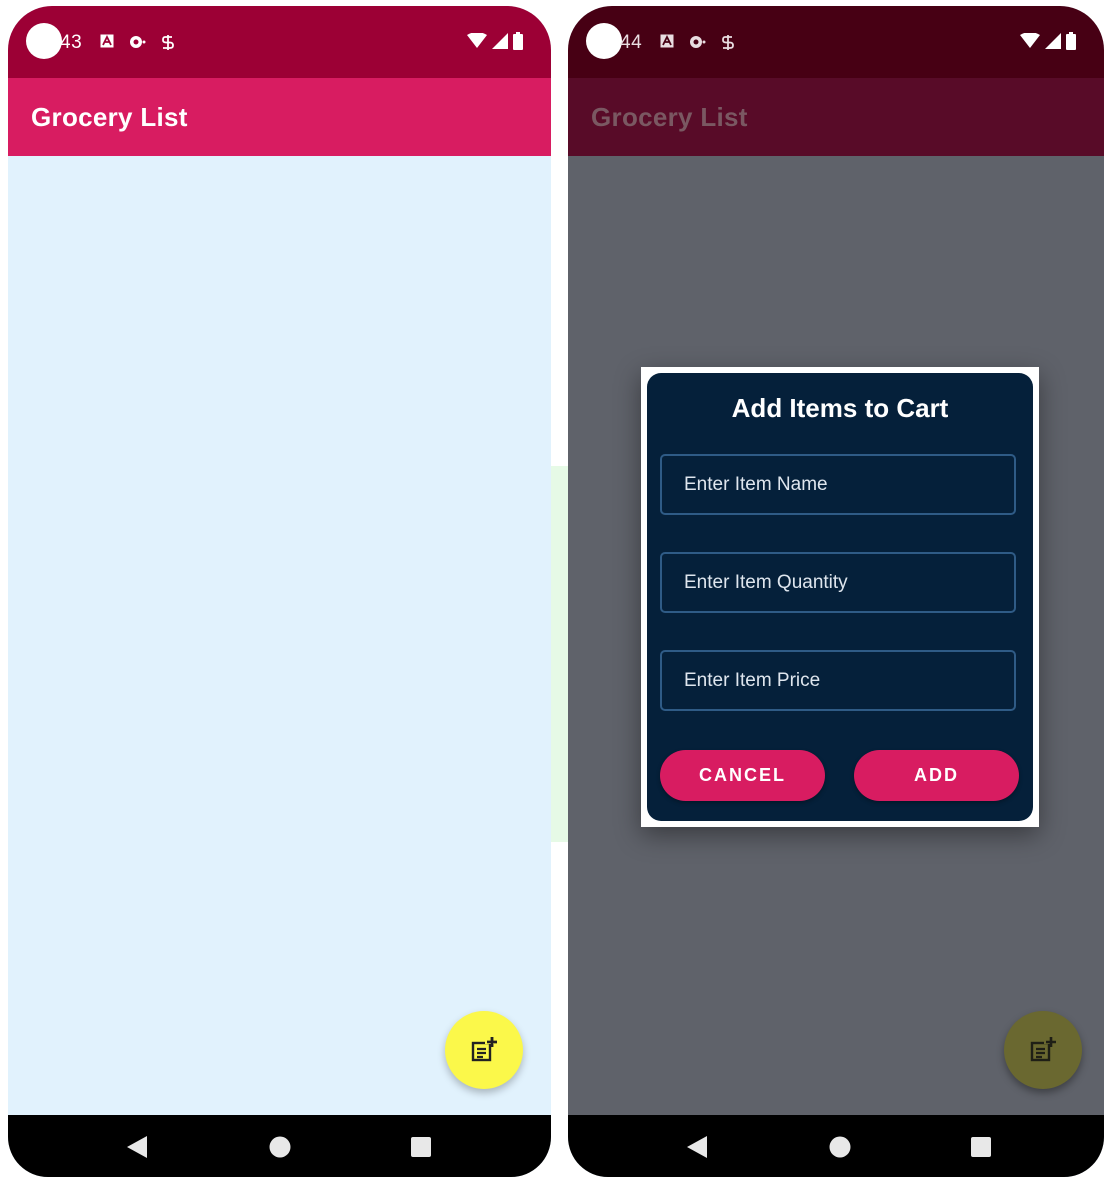 Image resolution: width=1104 pixels, height=1177 pixels. What do you see at coordinates (742, 775) in the screenshot?
I see `cancel-button: CANCEL` at bounding box center [742, 775].